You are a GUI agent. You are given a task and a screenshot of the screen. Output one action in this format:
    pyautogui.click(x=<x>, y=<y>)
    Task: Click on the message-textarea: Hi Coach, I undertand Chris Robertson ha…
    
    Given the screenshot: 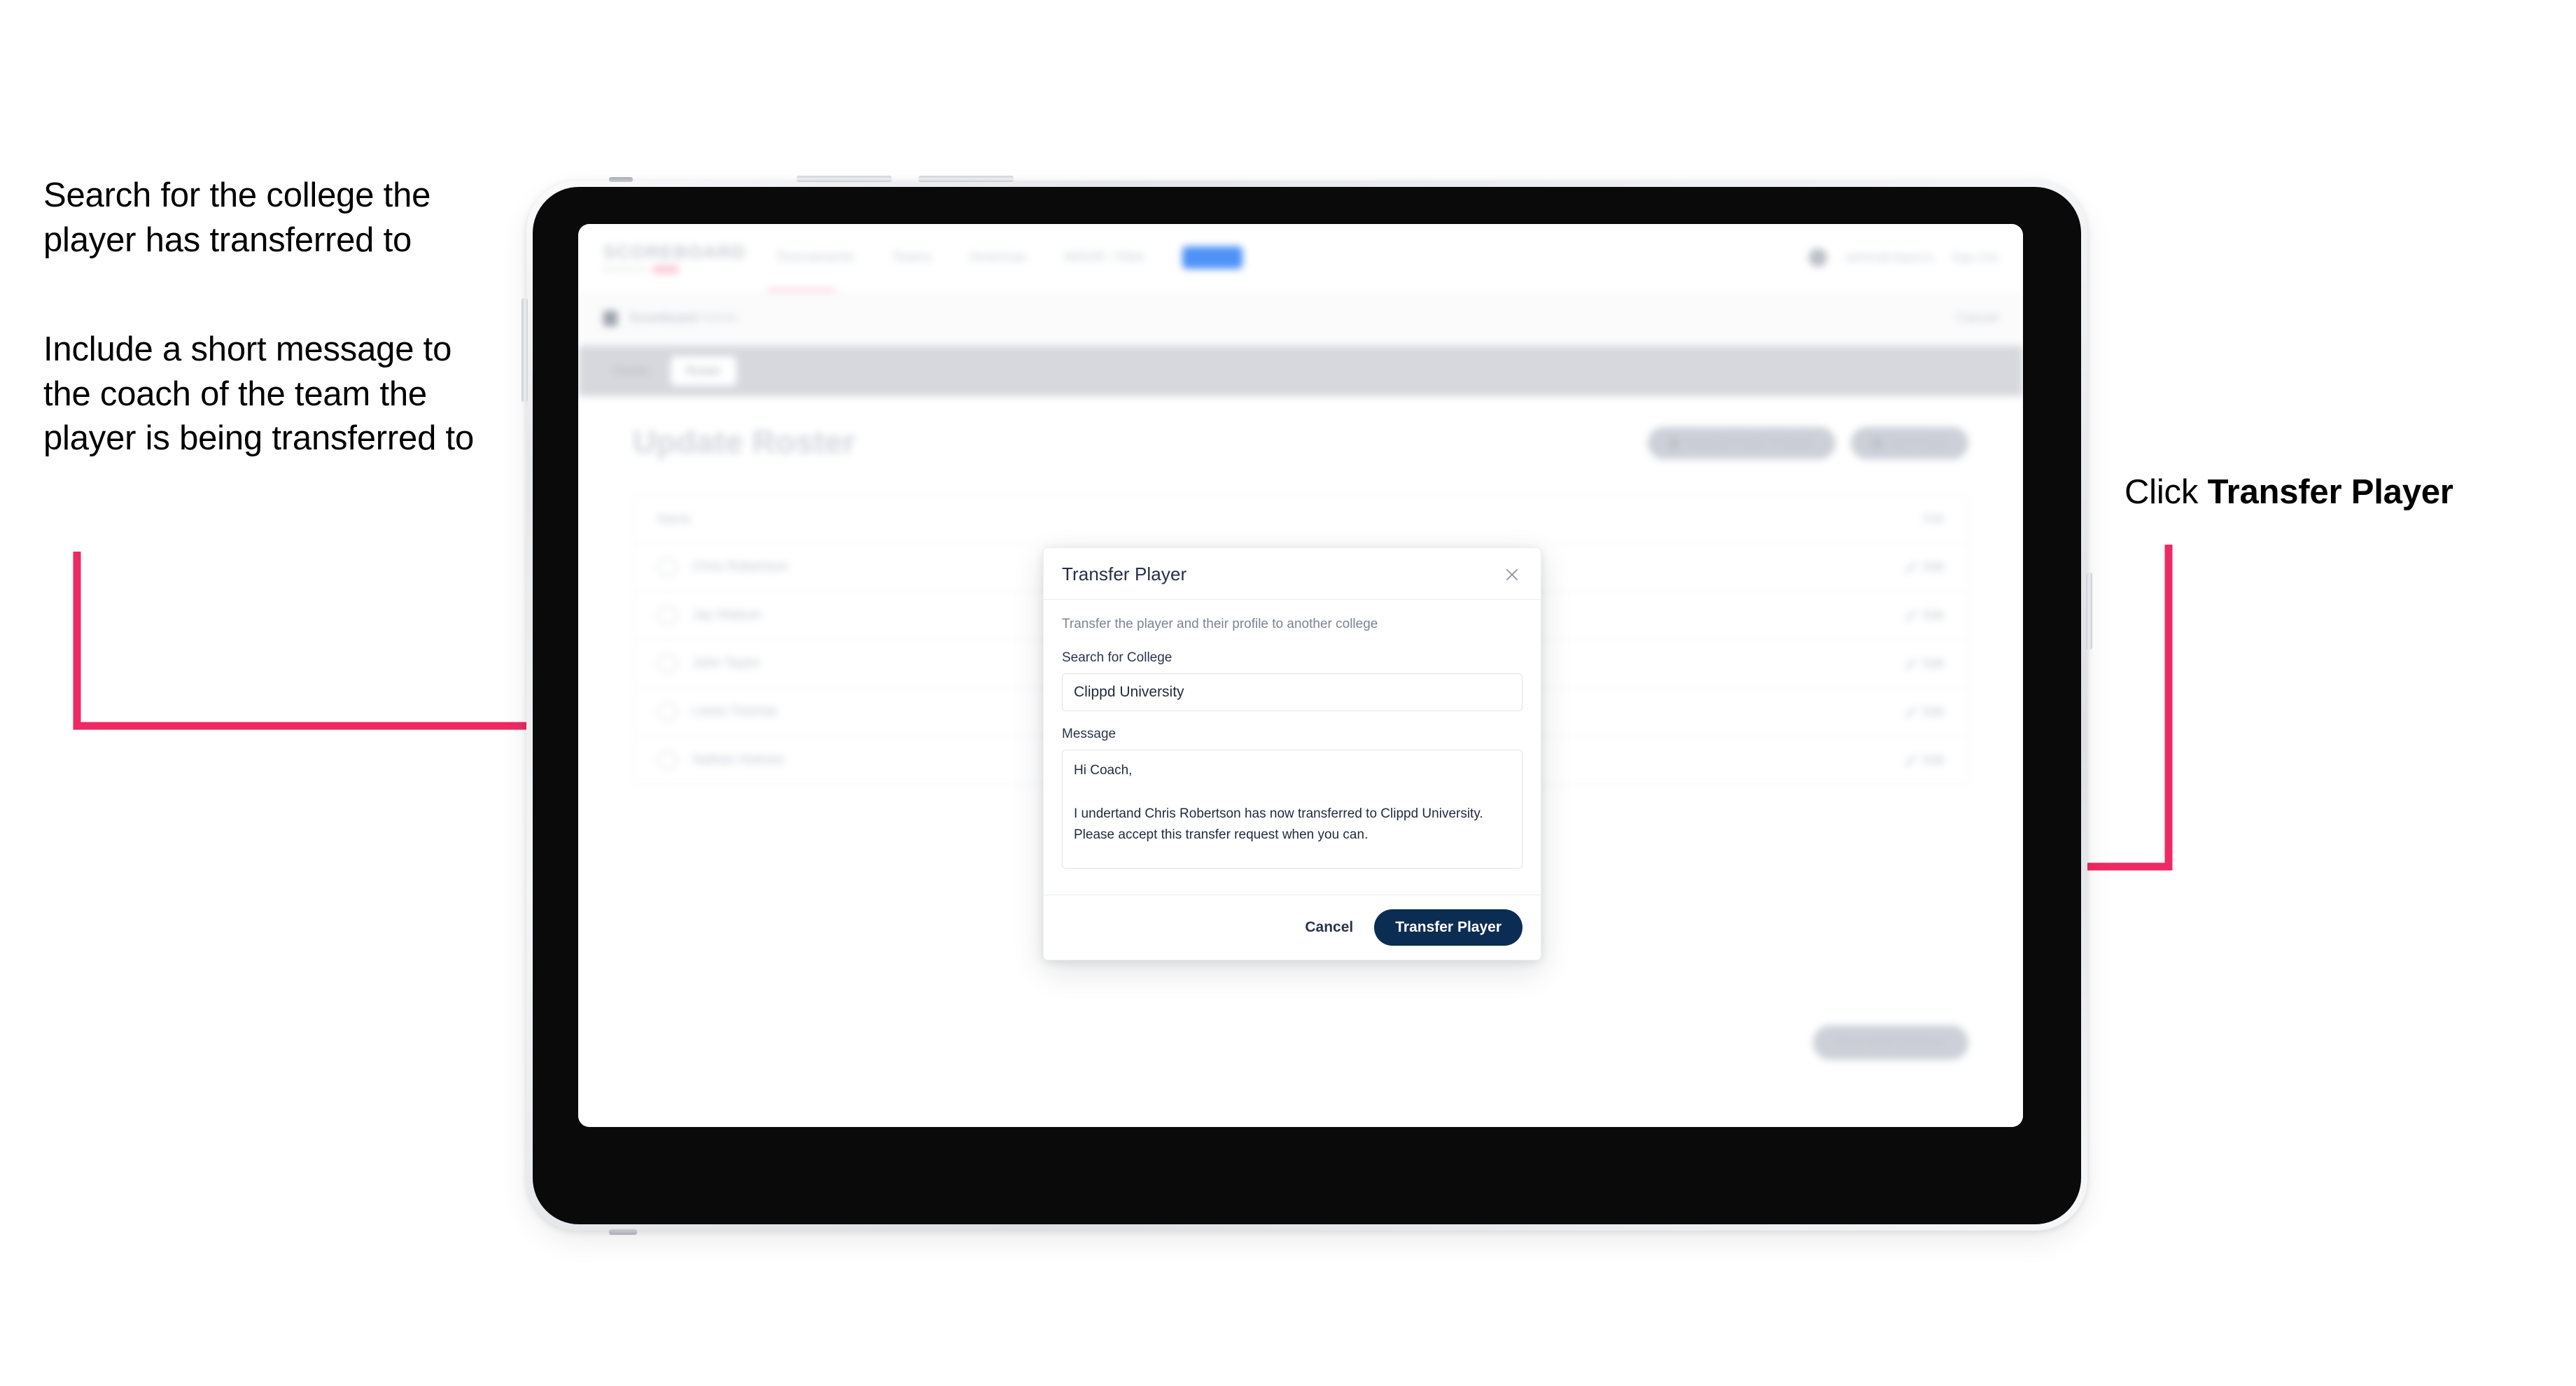 What is the action you would take?
    pyautogui.click(x=1292, y=809)
    